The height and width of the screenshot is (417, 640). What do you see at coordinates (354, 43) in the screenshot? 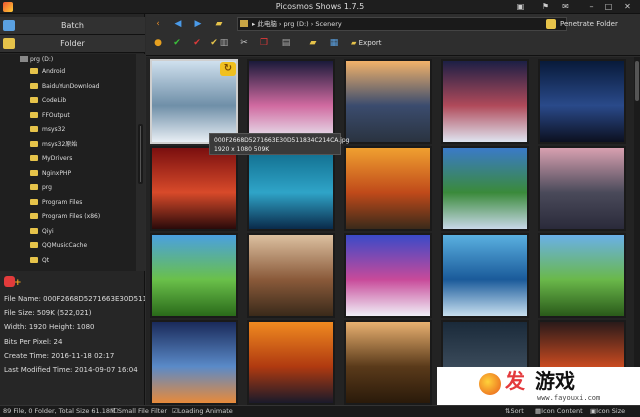
I see `export-icon: ▰` at bounding box center [354, 43].